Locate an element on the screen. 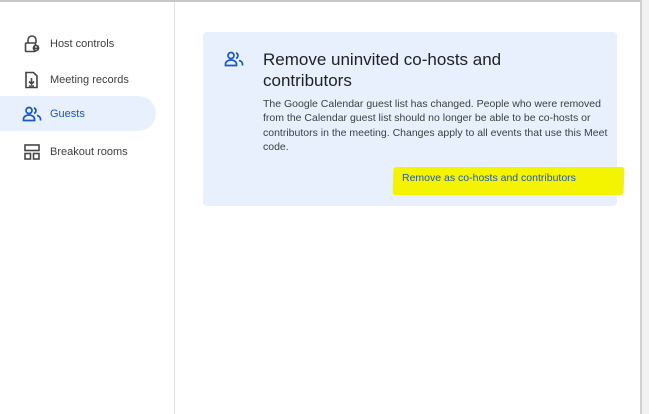  sidebar-item-meeting-records: Meeting records is located at coordinates (78, 79).